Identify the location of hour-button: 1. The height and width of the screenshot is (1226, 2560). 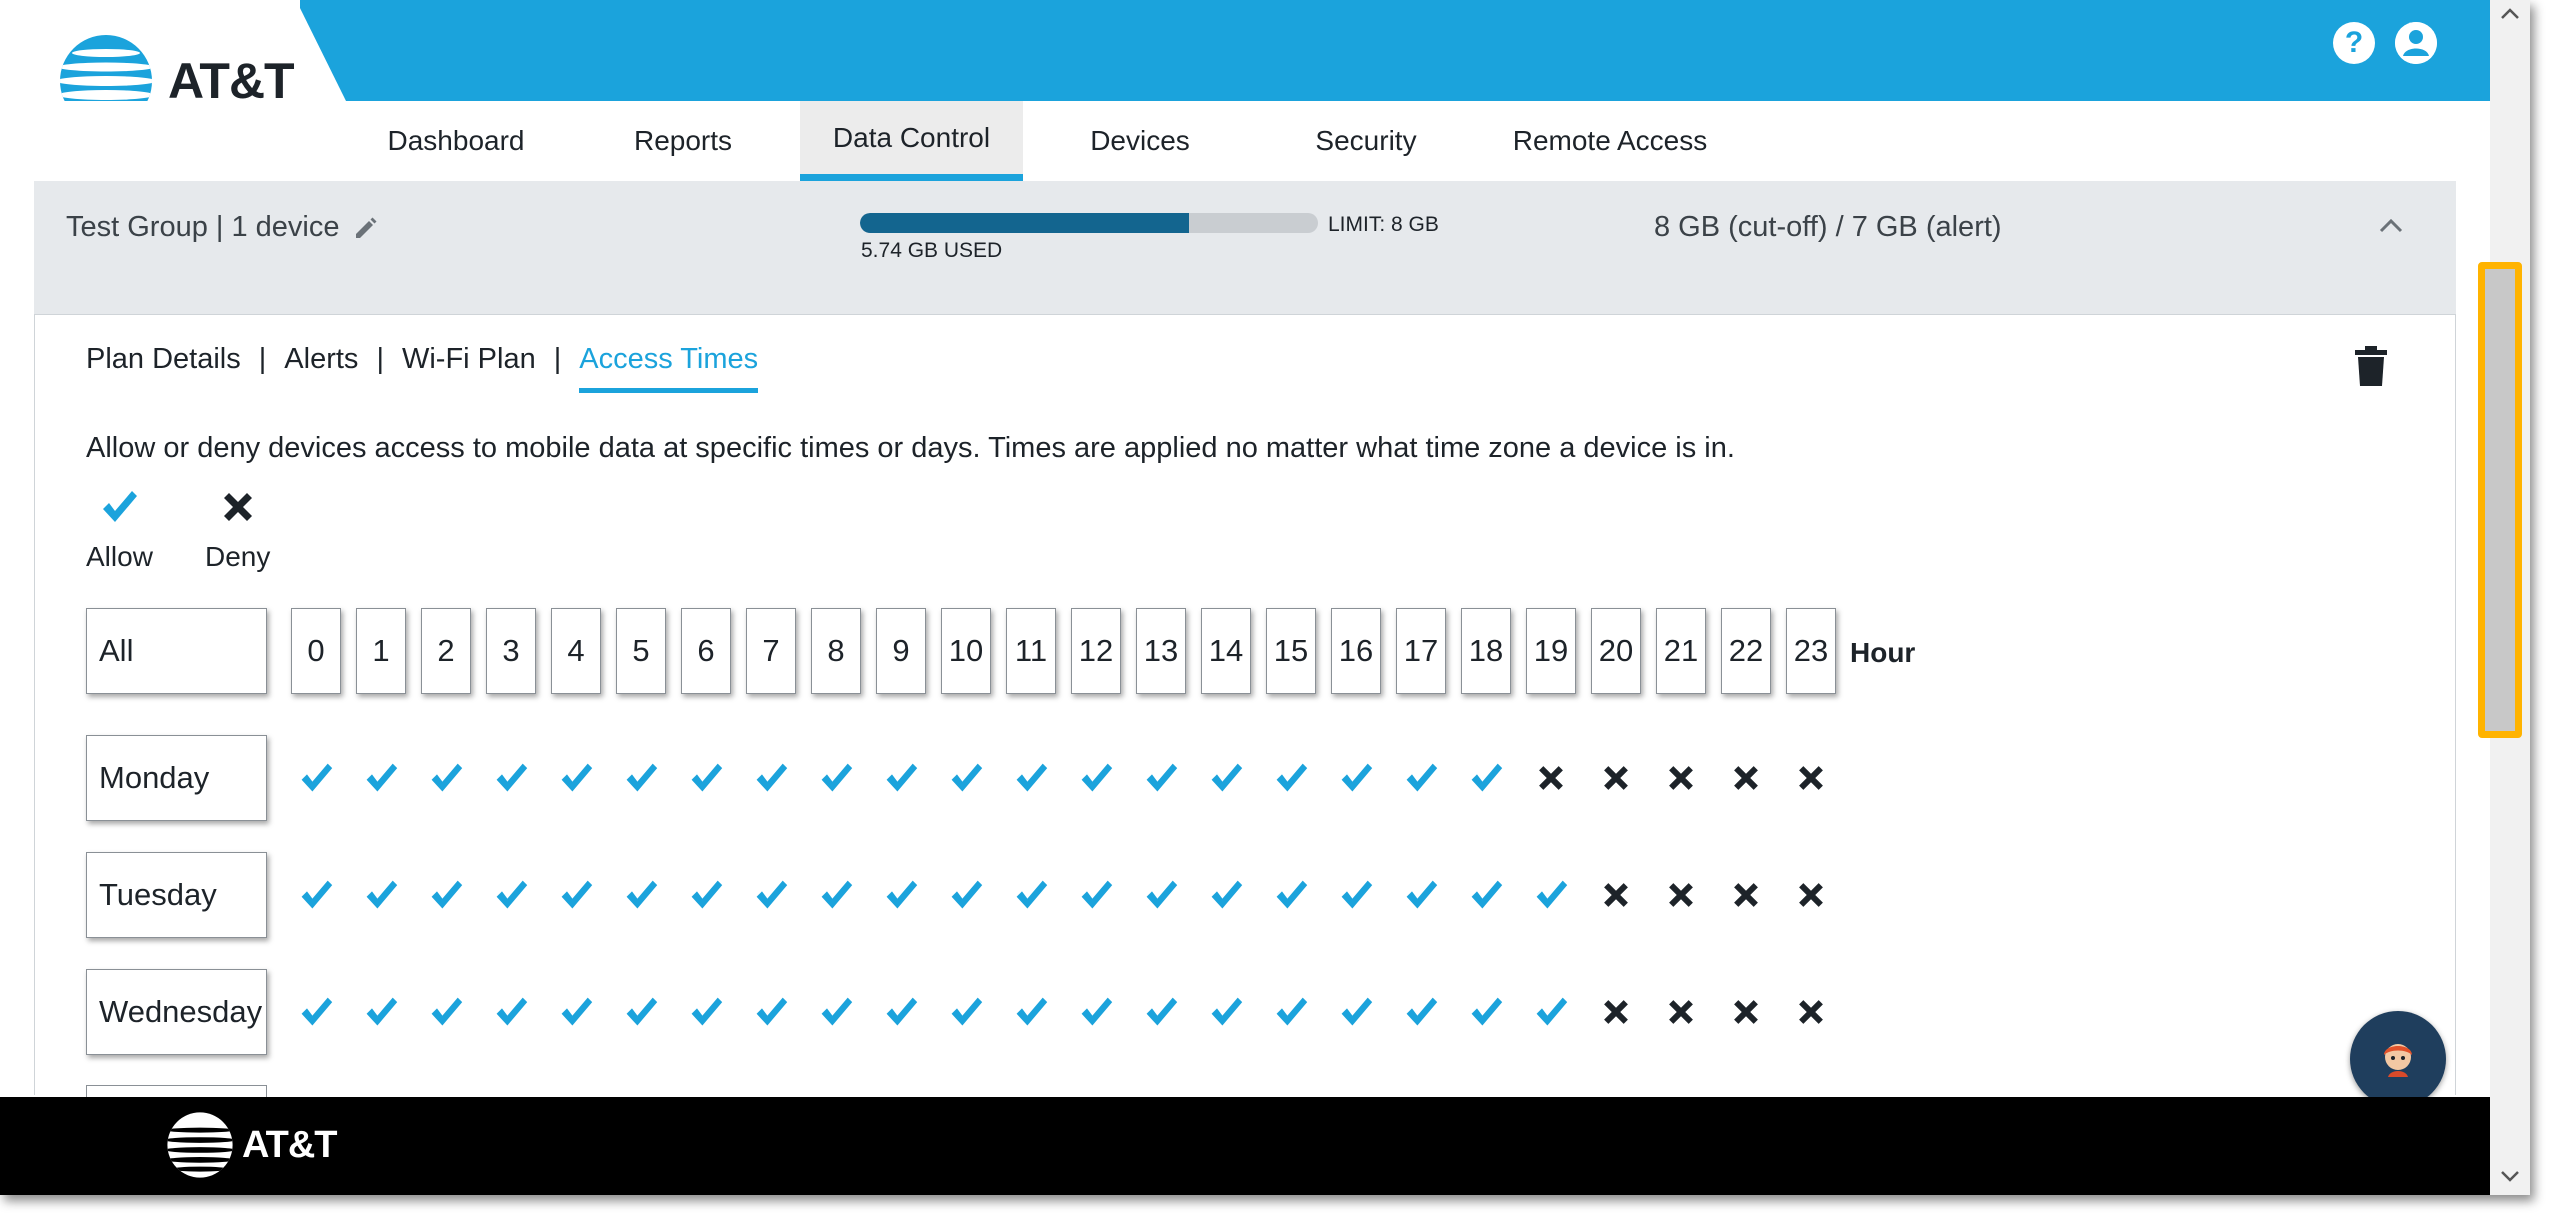
(381, 651).